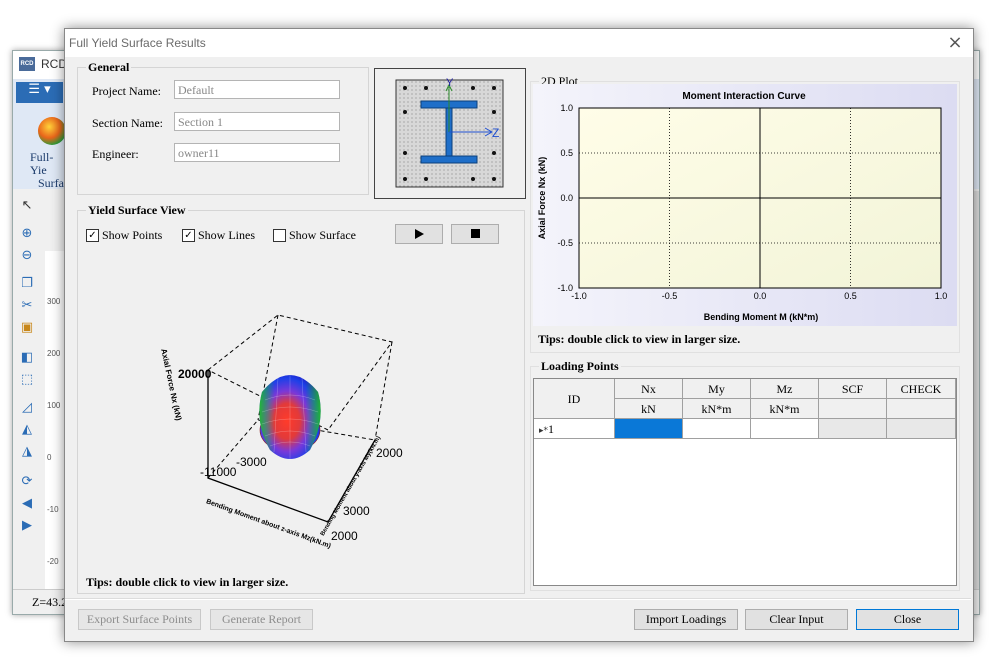  What do you see at coordinates (132, 235) in the screenshot?
I see `show-points-label: Show Points` at bounding box center [132, 235].